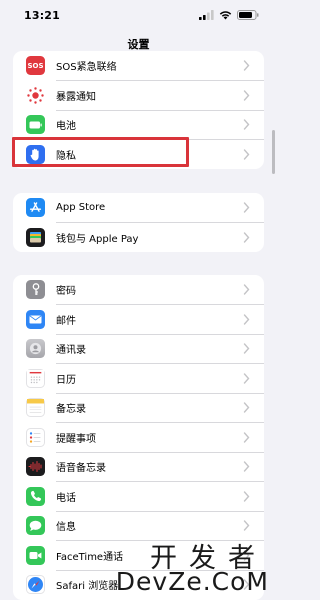 The height and width of the screenshot is (600, 320). What do you see at coordinates (273, 152) in the screenshot?
I see `scroll-indicator` at bounding box center [273, 152].